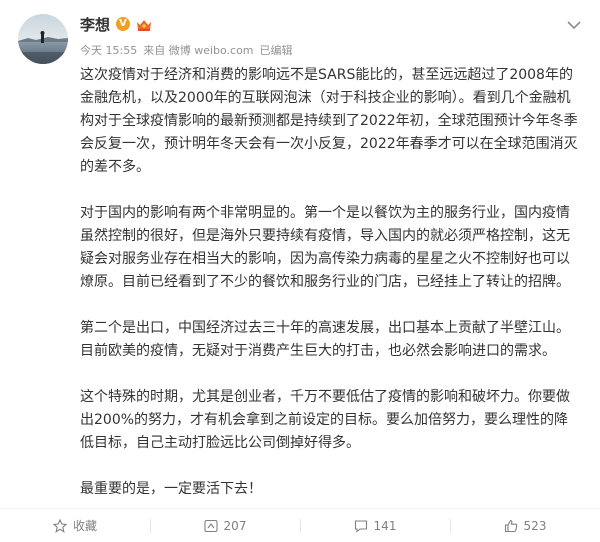  What do you see at coordinates (361, 526) in the screenshot?
I see `comment-icon` at bounding box center [361, 526].